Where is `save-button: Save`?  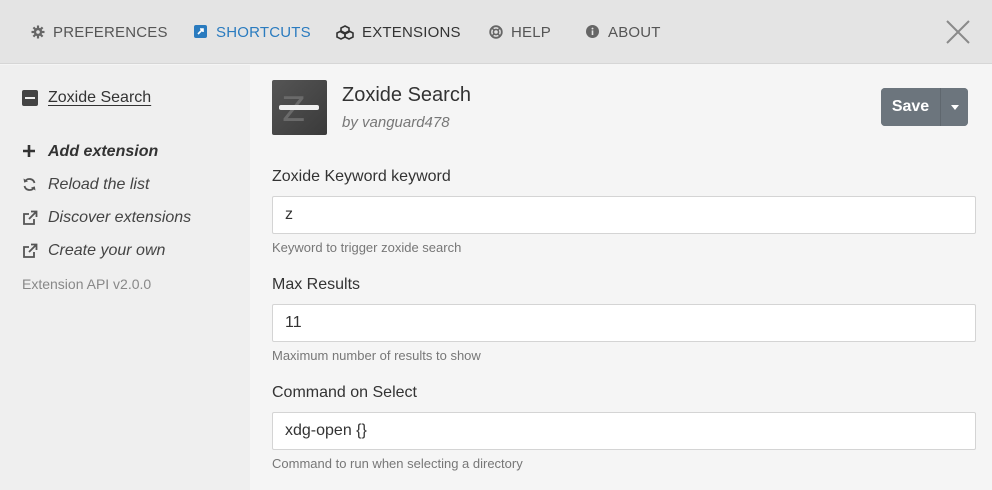
save-button: Save is located at coordinates (910, 107).